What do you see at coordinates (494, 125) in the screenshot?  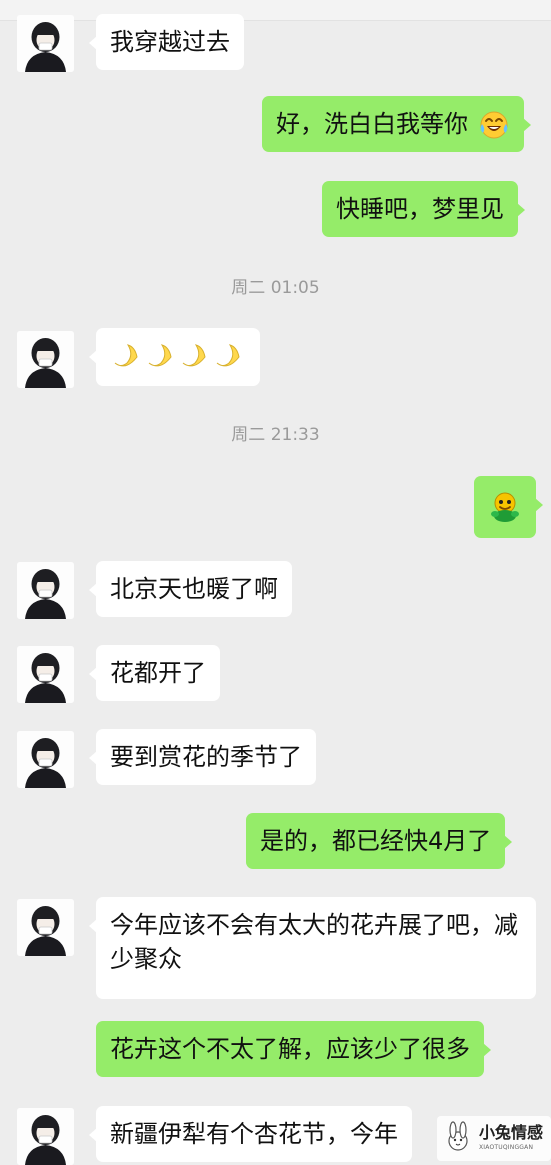 I see `laughing-tears-emoji-icon` at bounding box center [494, 125].